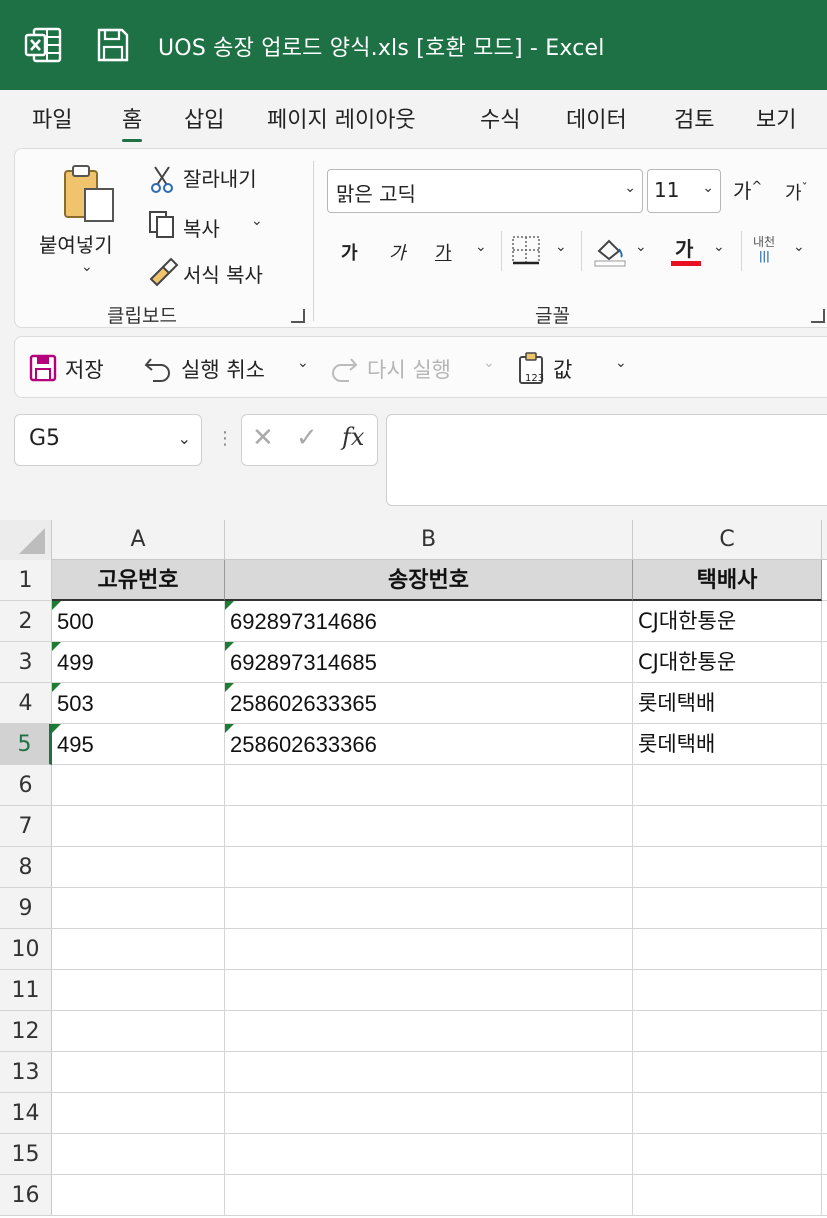 This screenshot has width=827, height=1218. I want to click on header-cell, so click(824, 580).